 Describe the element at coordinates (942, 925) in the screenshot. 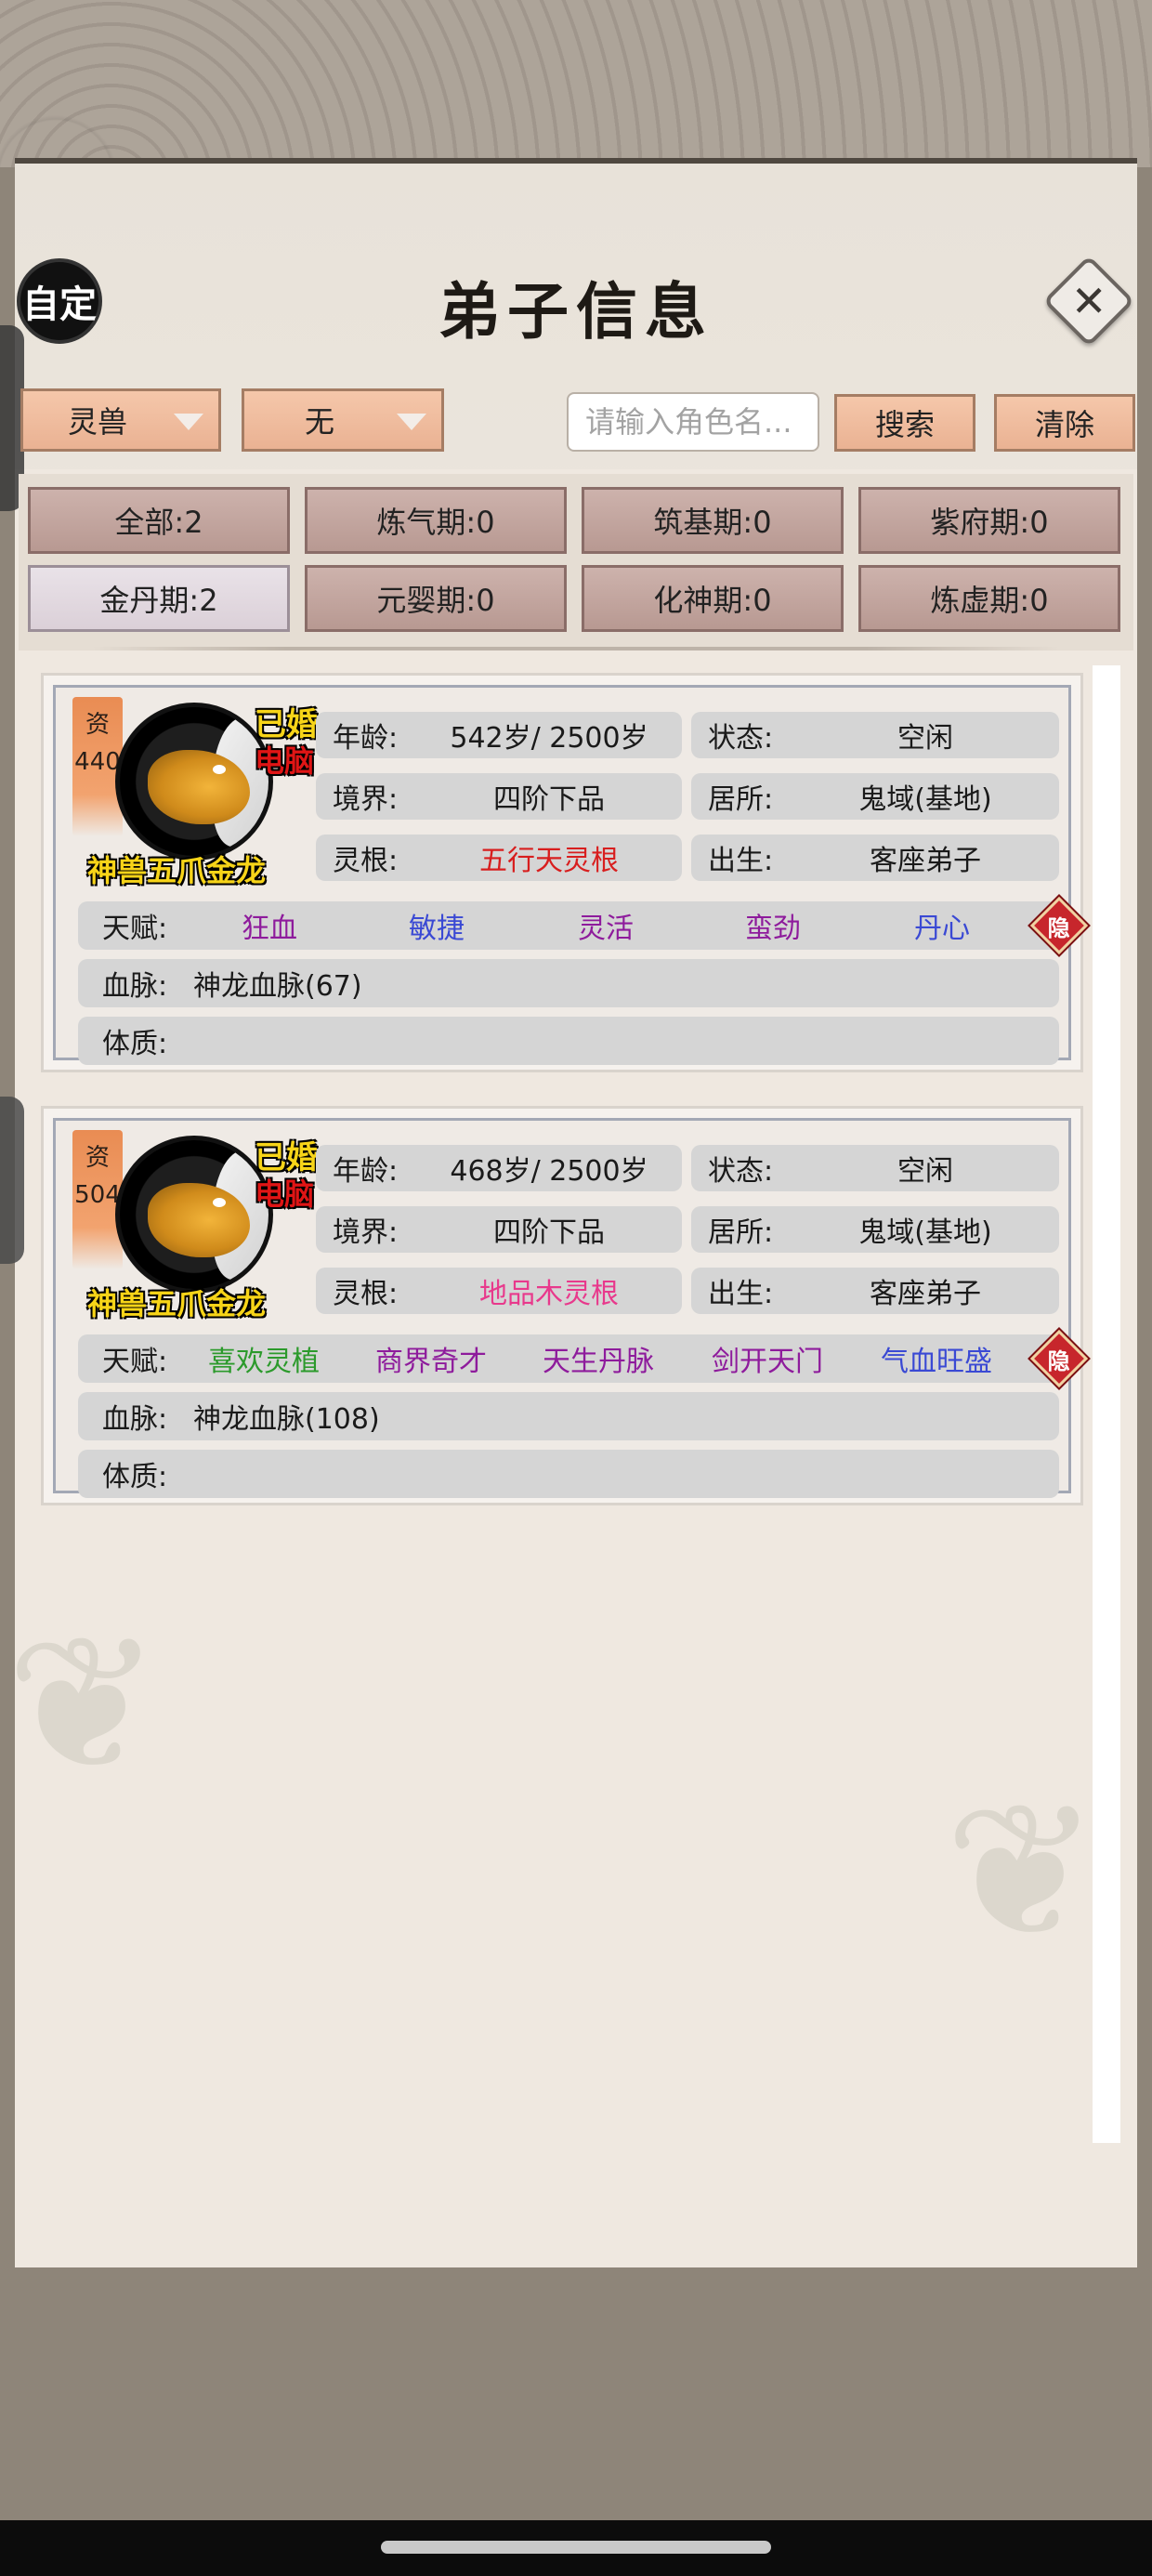

I see `talent-item: 丹心` at that location.